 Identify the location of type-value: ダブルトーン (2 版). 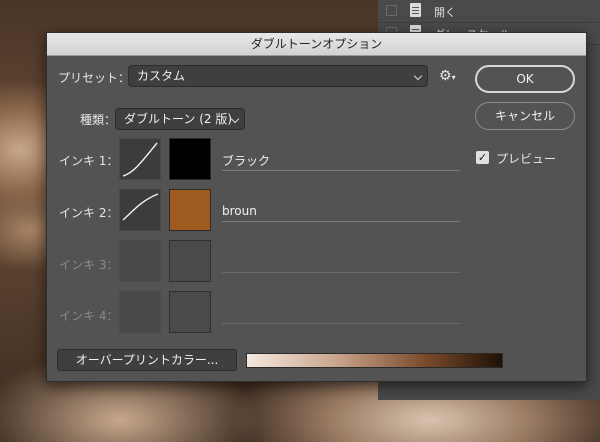
(178, 119).